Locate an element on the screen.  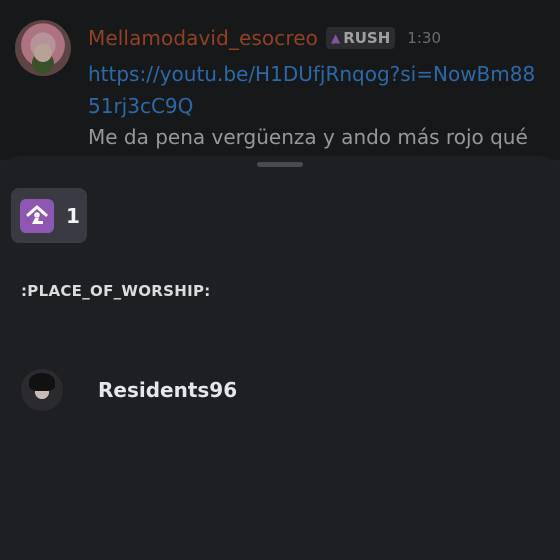
sheet-drag-handle is located at coordinates (280, 164).